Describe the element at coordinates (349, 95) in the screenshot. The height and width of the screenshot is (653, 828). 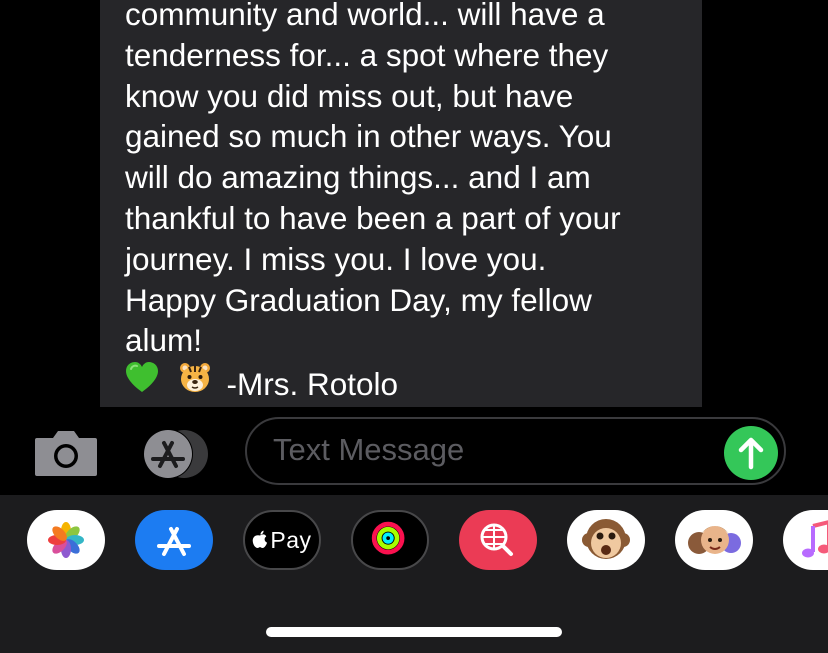
I see `message-line: know you did miss out, but have` at that location.